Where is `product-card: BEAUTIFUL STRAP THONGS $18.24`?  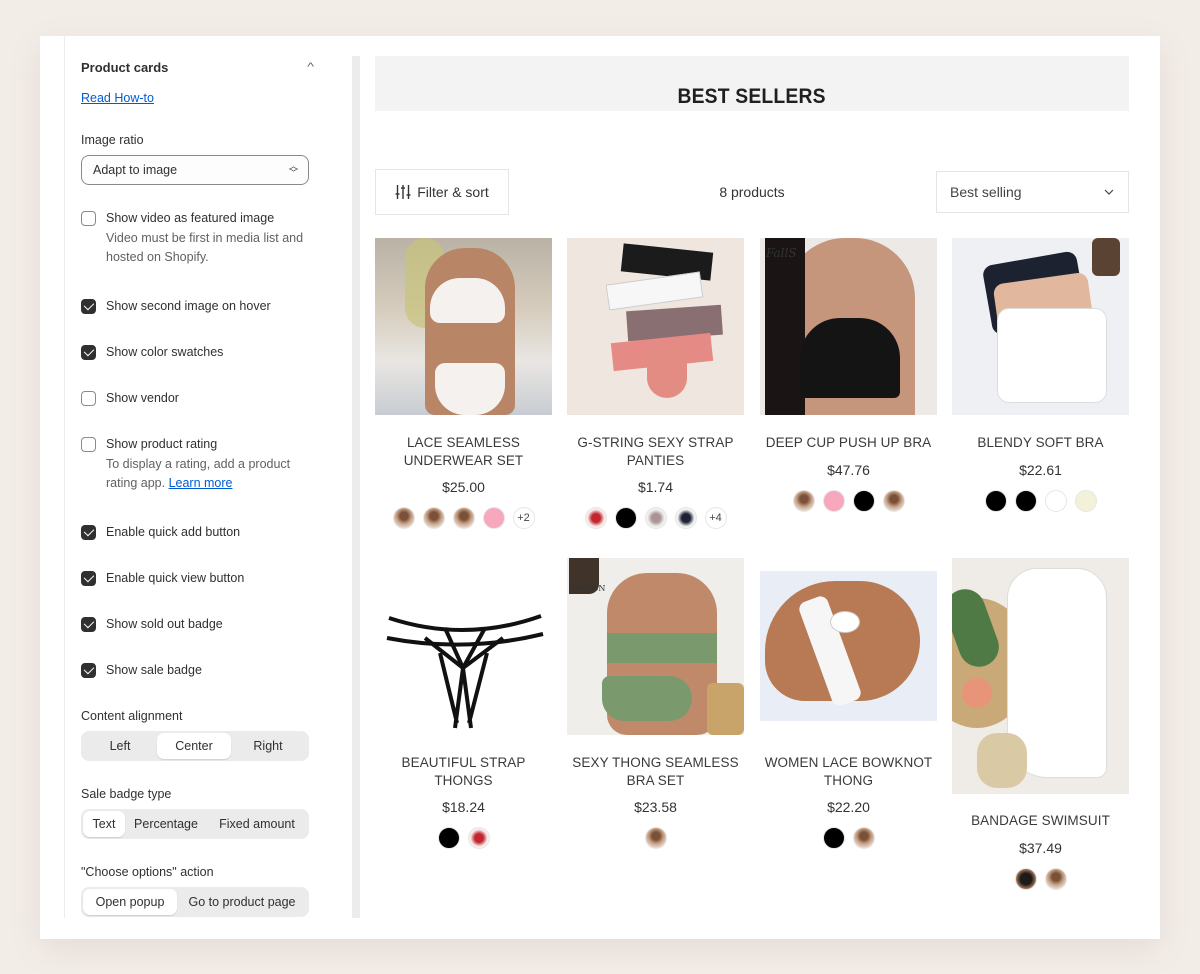
product-card: BEAUTIFUL STRAP THONGS $18.24 is located at coordinates (463, 703).